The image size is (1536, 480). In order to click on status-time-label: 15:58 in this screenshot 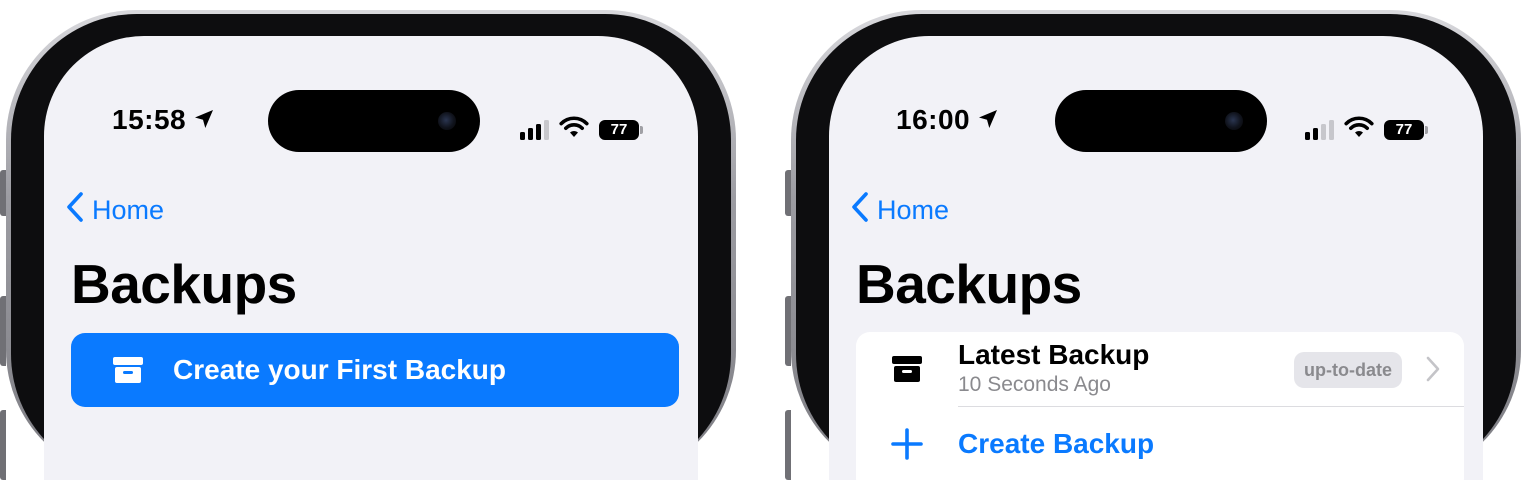, I will do `click(149, 119)`.